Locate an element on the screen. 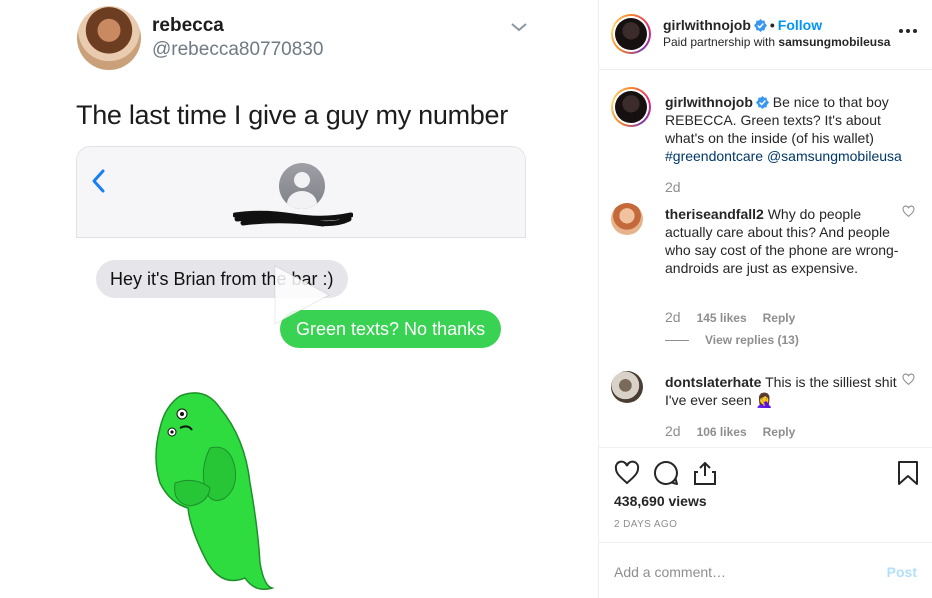 This screenshot has height=598, width=932. like-heart-icon is located at coordinates (627, 473).